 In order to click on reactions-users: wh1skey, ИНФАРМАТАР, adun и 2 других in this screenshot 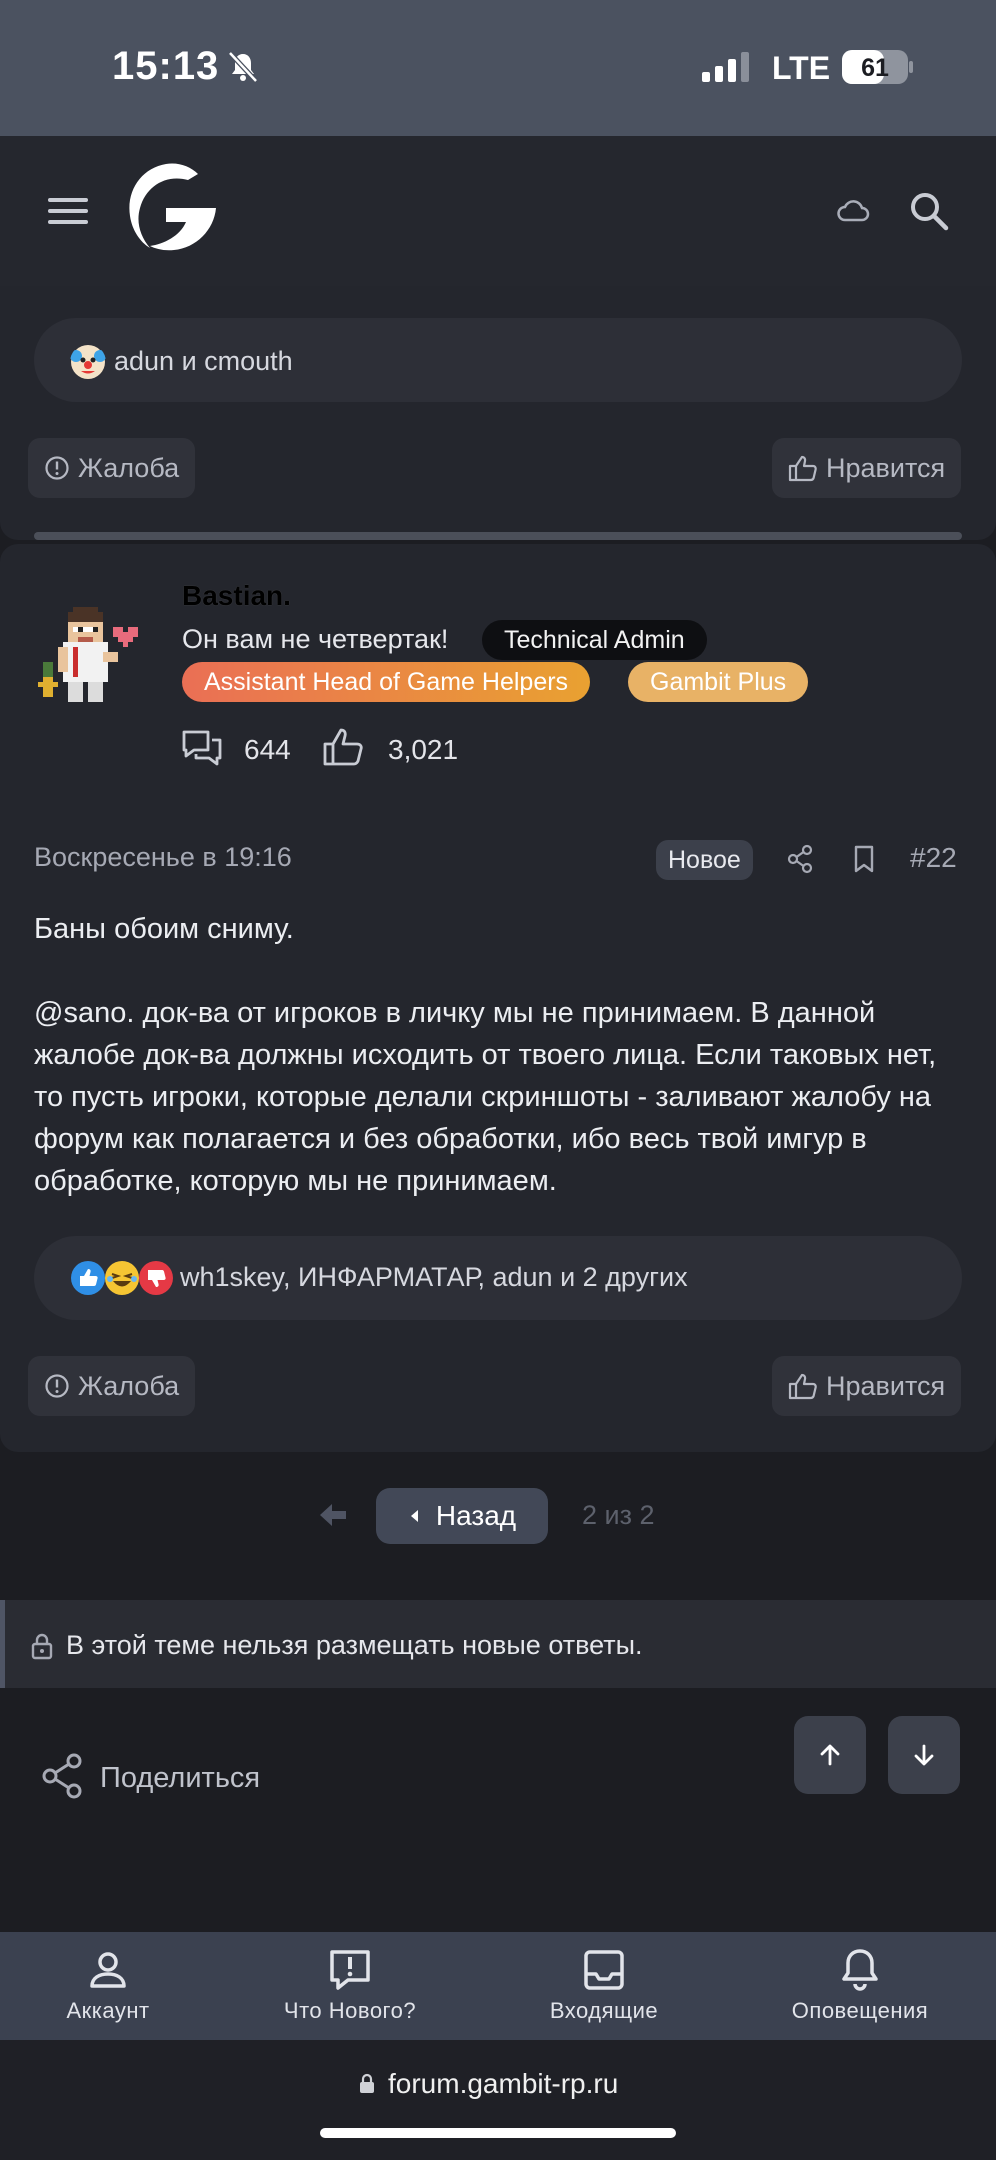, I will do `click(434, 1277)`.